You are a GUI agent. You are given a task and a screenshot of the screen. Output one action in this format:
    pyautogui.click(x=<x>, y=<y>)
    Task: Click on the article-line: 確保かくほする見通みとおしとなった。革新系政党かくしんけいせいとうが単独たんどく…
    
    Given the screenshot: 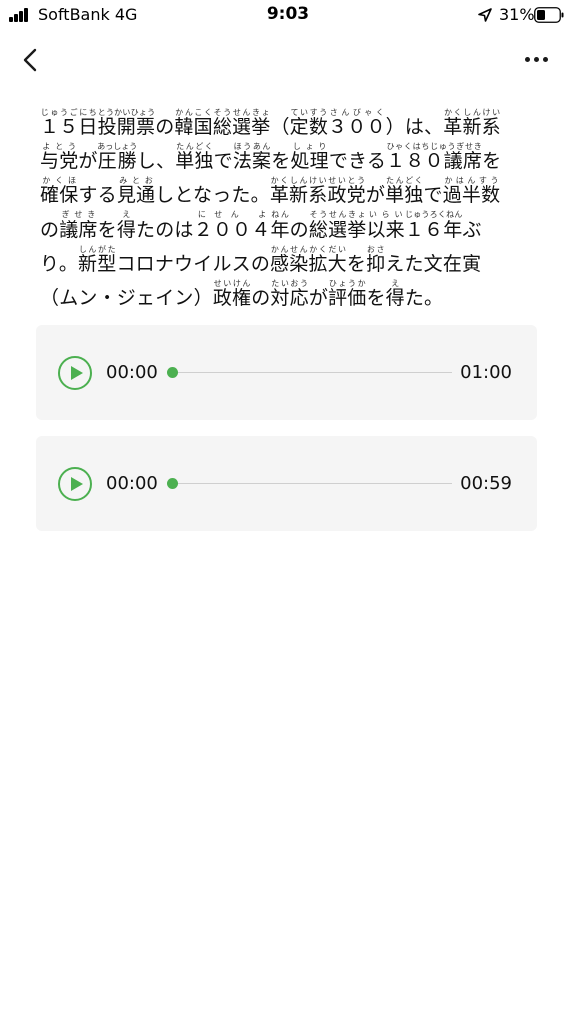 What is the action you would take?
    pyautogui.click(x=290, y=193)
    